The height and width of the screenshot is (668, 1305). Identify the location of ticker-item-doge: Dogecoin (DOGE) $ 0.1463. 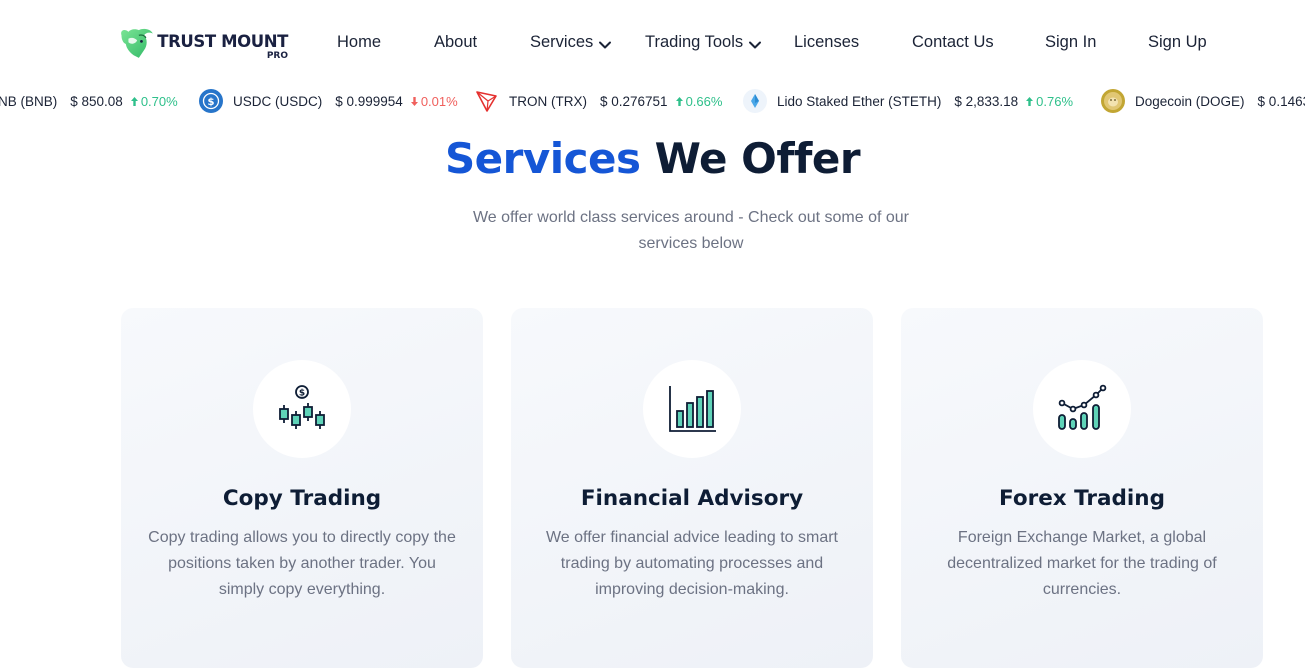
(1203, 101).